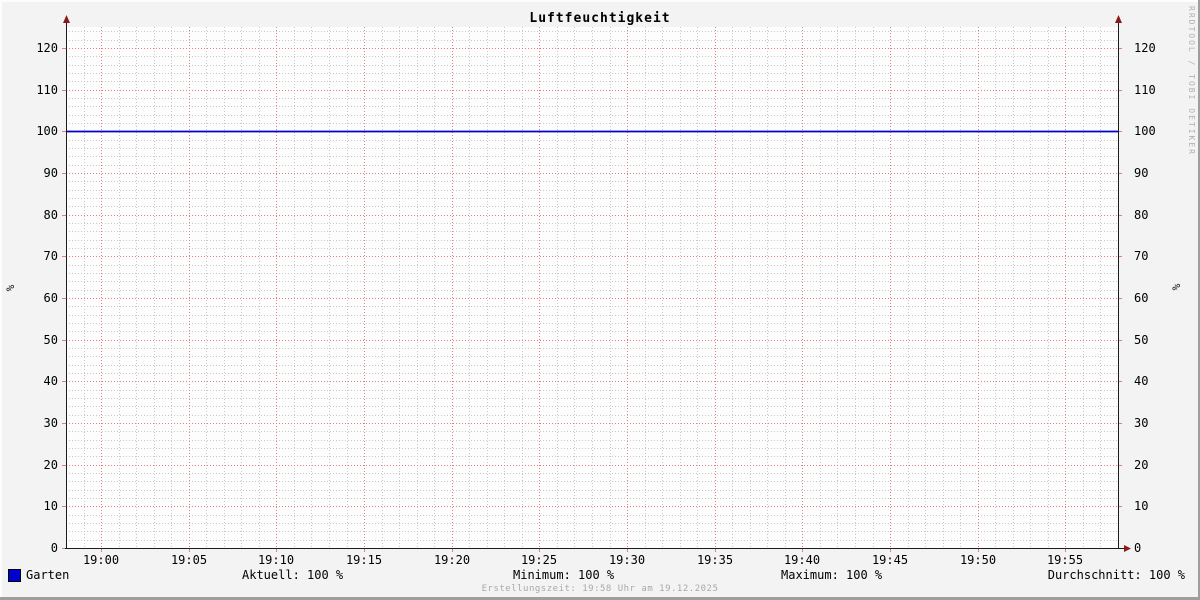 Image resolution: width=1200 pixels, height=600 pixels. What do you see at coordinates (802, 560) in the screenshot?
I see `x-tick-label: 19:40` at bounding box center [802, 560].